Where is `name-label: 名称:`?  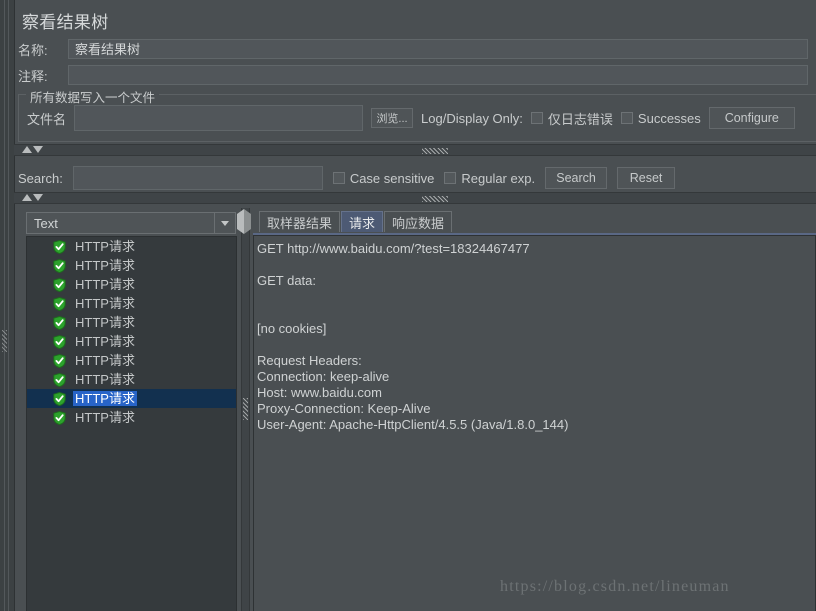
name-label: 名称: is located at coordinates (33, 50).